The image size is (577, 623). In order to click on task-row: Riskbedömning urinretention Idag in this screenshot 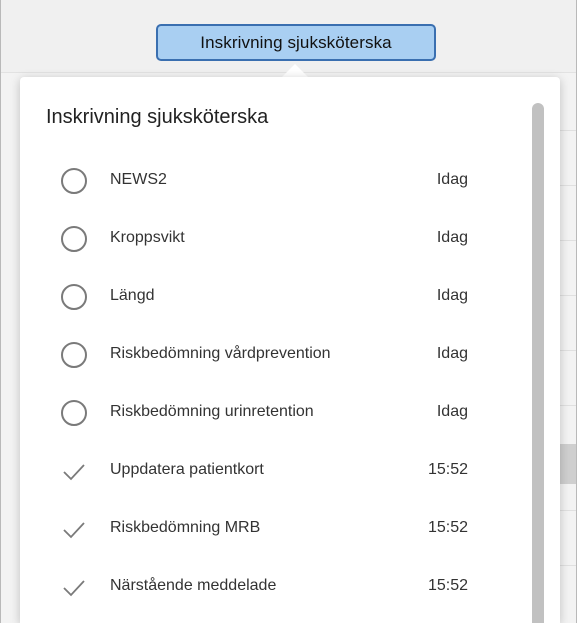, I will do `click(270, 412)`.